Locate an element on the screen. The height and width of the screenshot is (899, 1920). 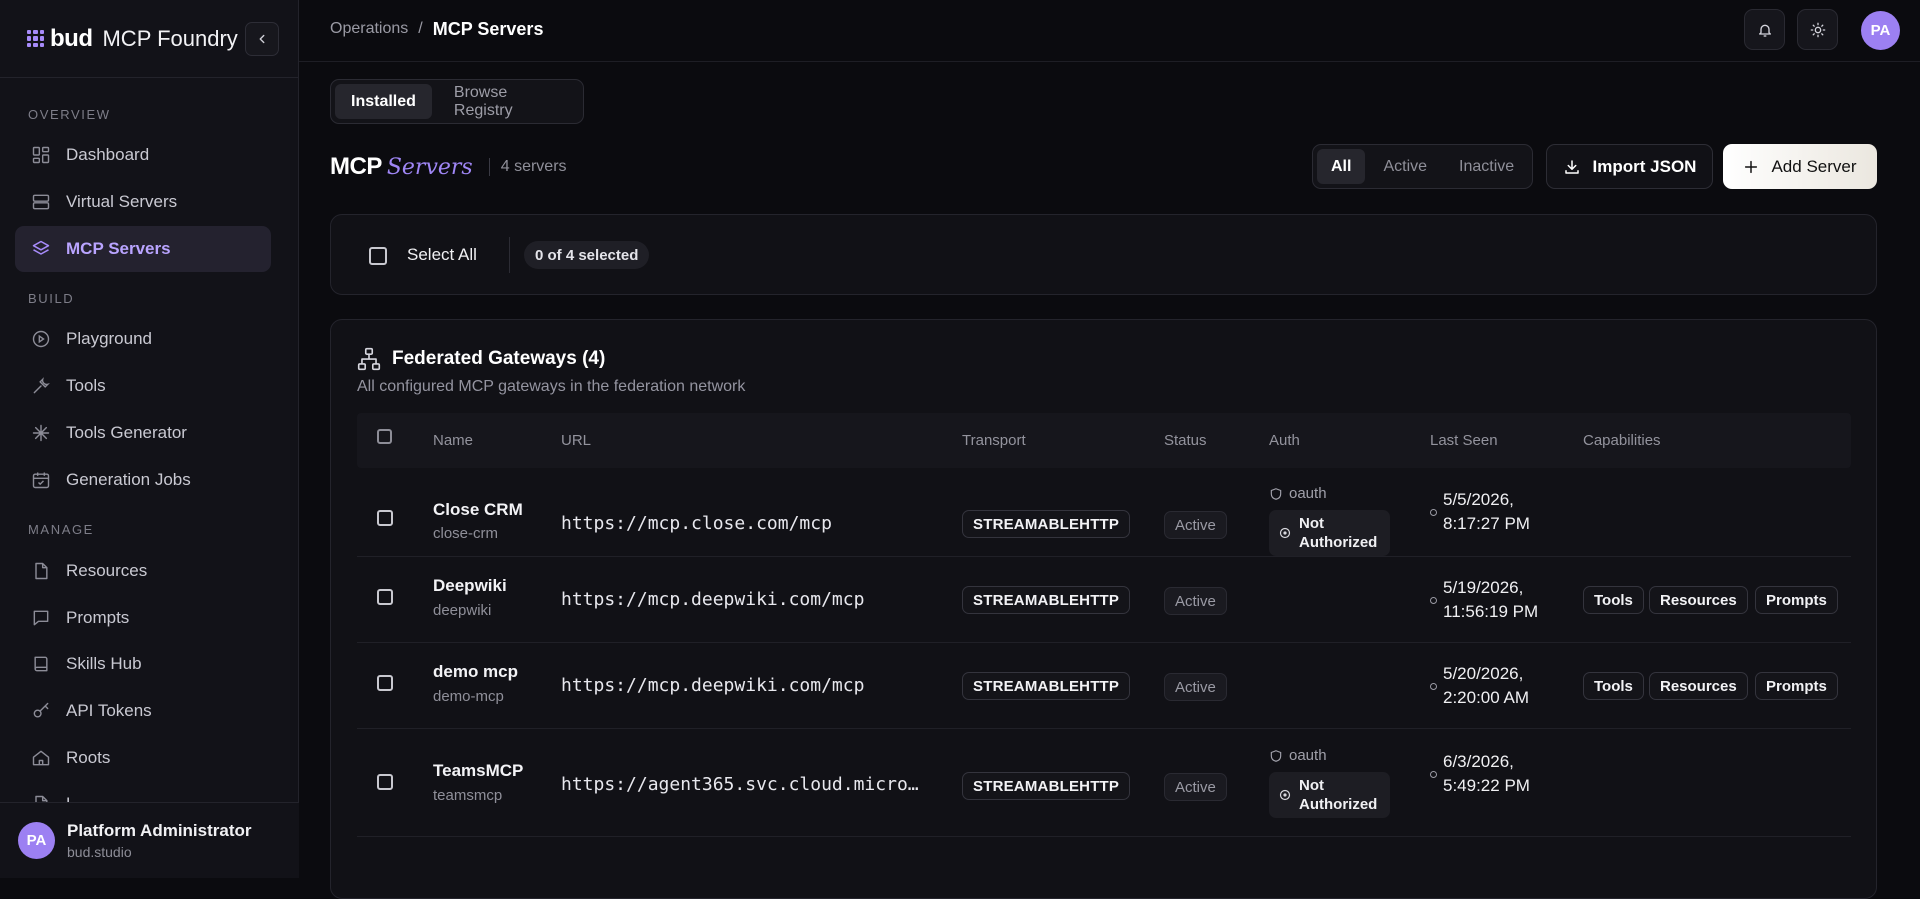
user-org: bud.studio is located at coordinates (99, 852).